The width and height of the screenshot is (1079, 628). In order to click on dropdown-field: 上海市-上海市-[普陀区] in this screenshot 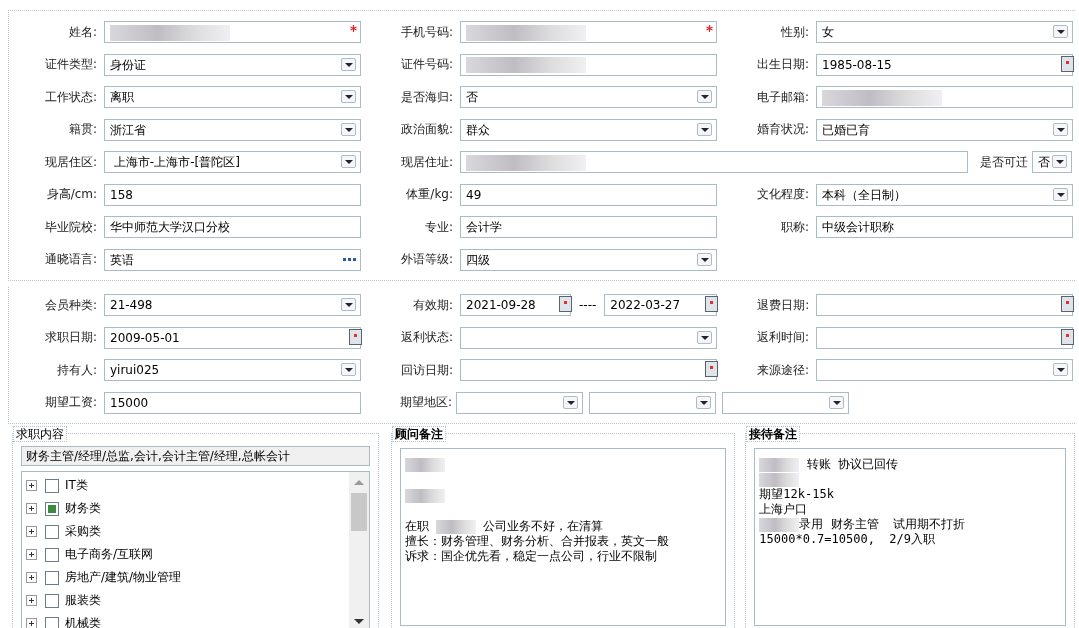, I will do `click(232, 162)`.